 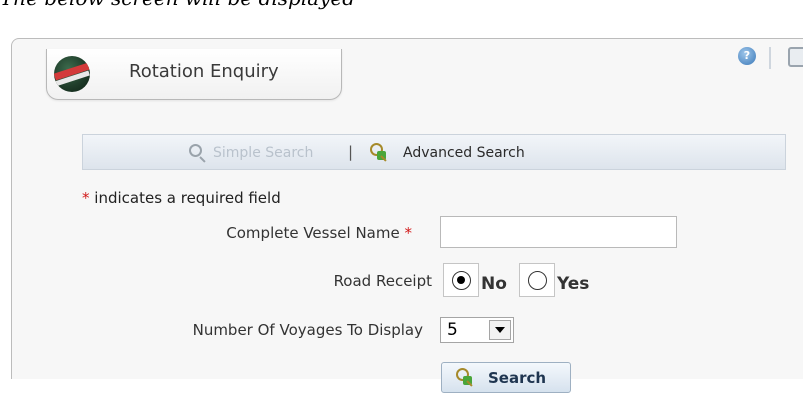 What do you see at coordinates (464, 376) in the screenshot?
I see `search-button-magnifier-icon` at bounding box center [464, 376].